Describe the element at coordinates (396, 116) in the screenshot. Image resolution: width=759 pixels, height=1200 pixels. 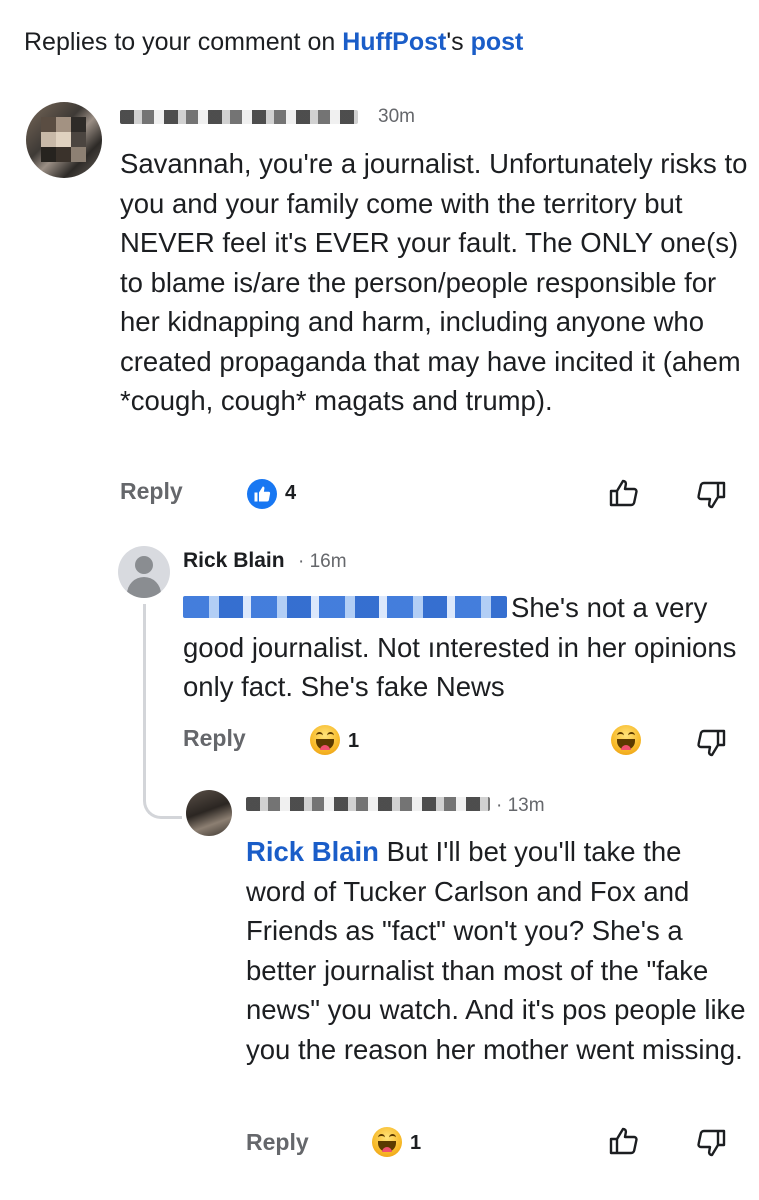
I see `comment-timestamp: 30m` at that location.